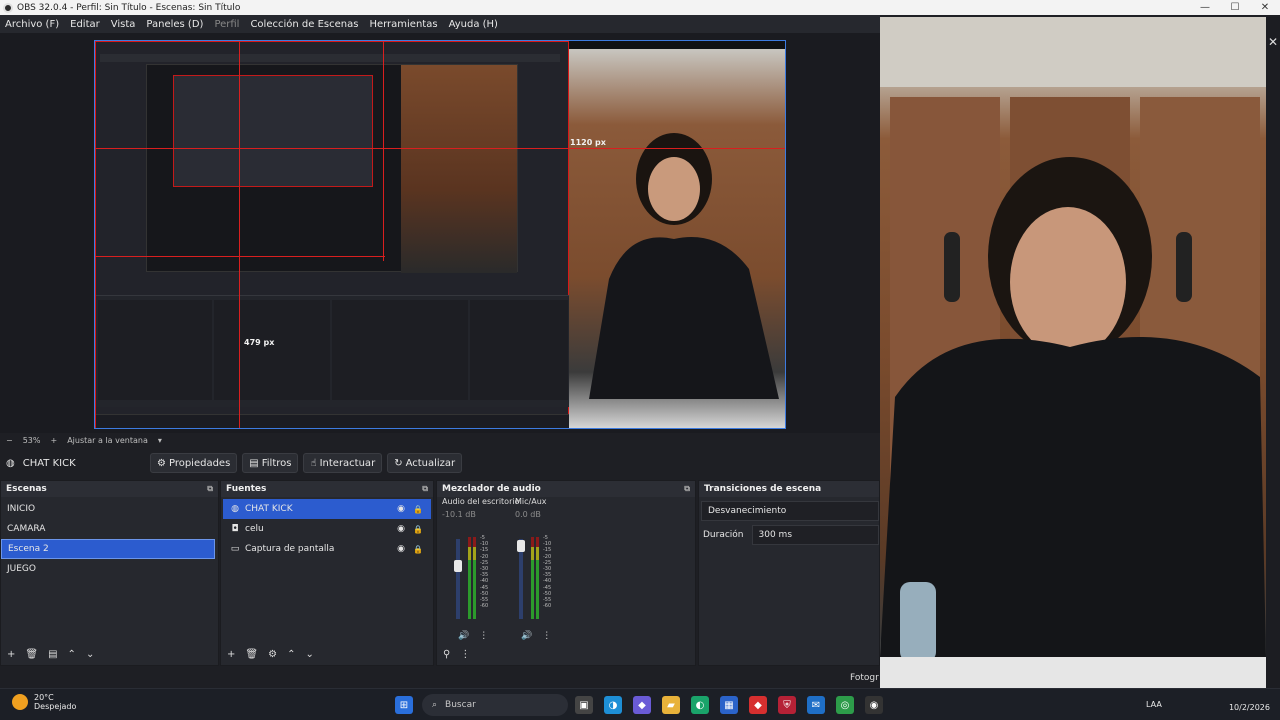  Describe the element at coordinates (11, 654) in the screenshot. I see `add-scene-button: +` at that location.